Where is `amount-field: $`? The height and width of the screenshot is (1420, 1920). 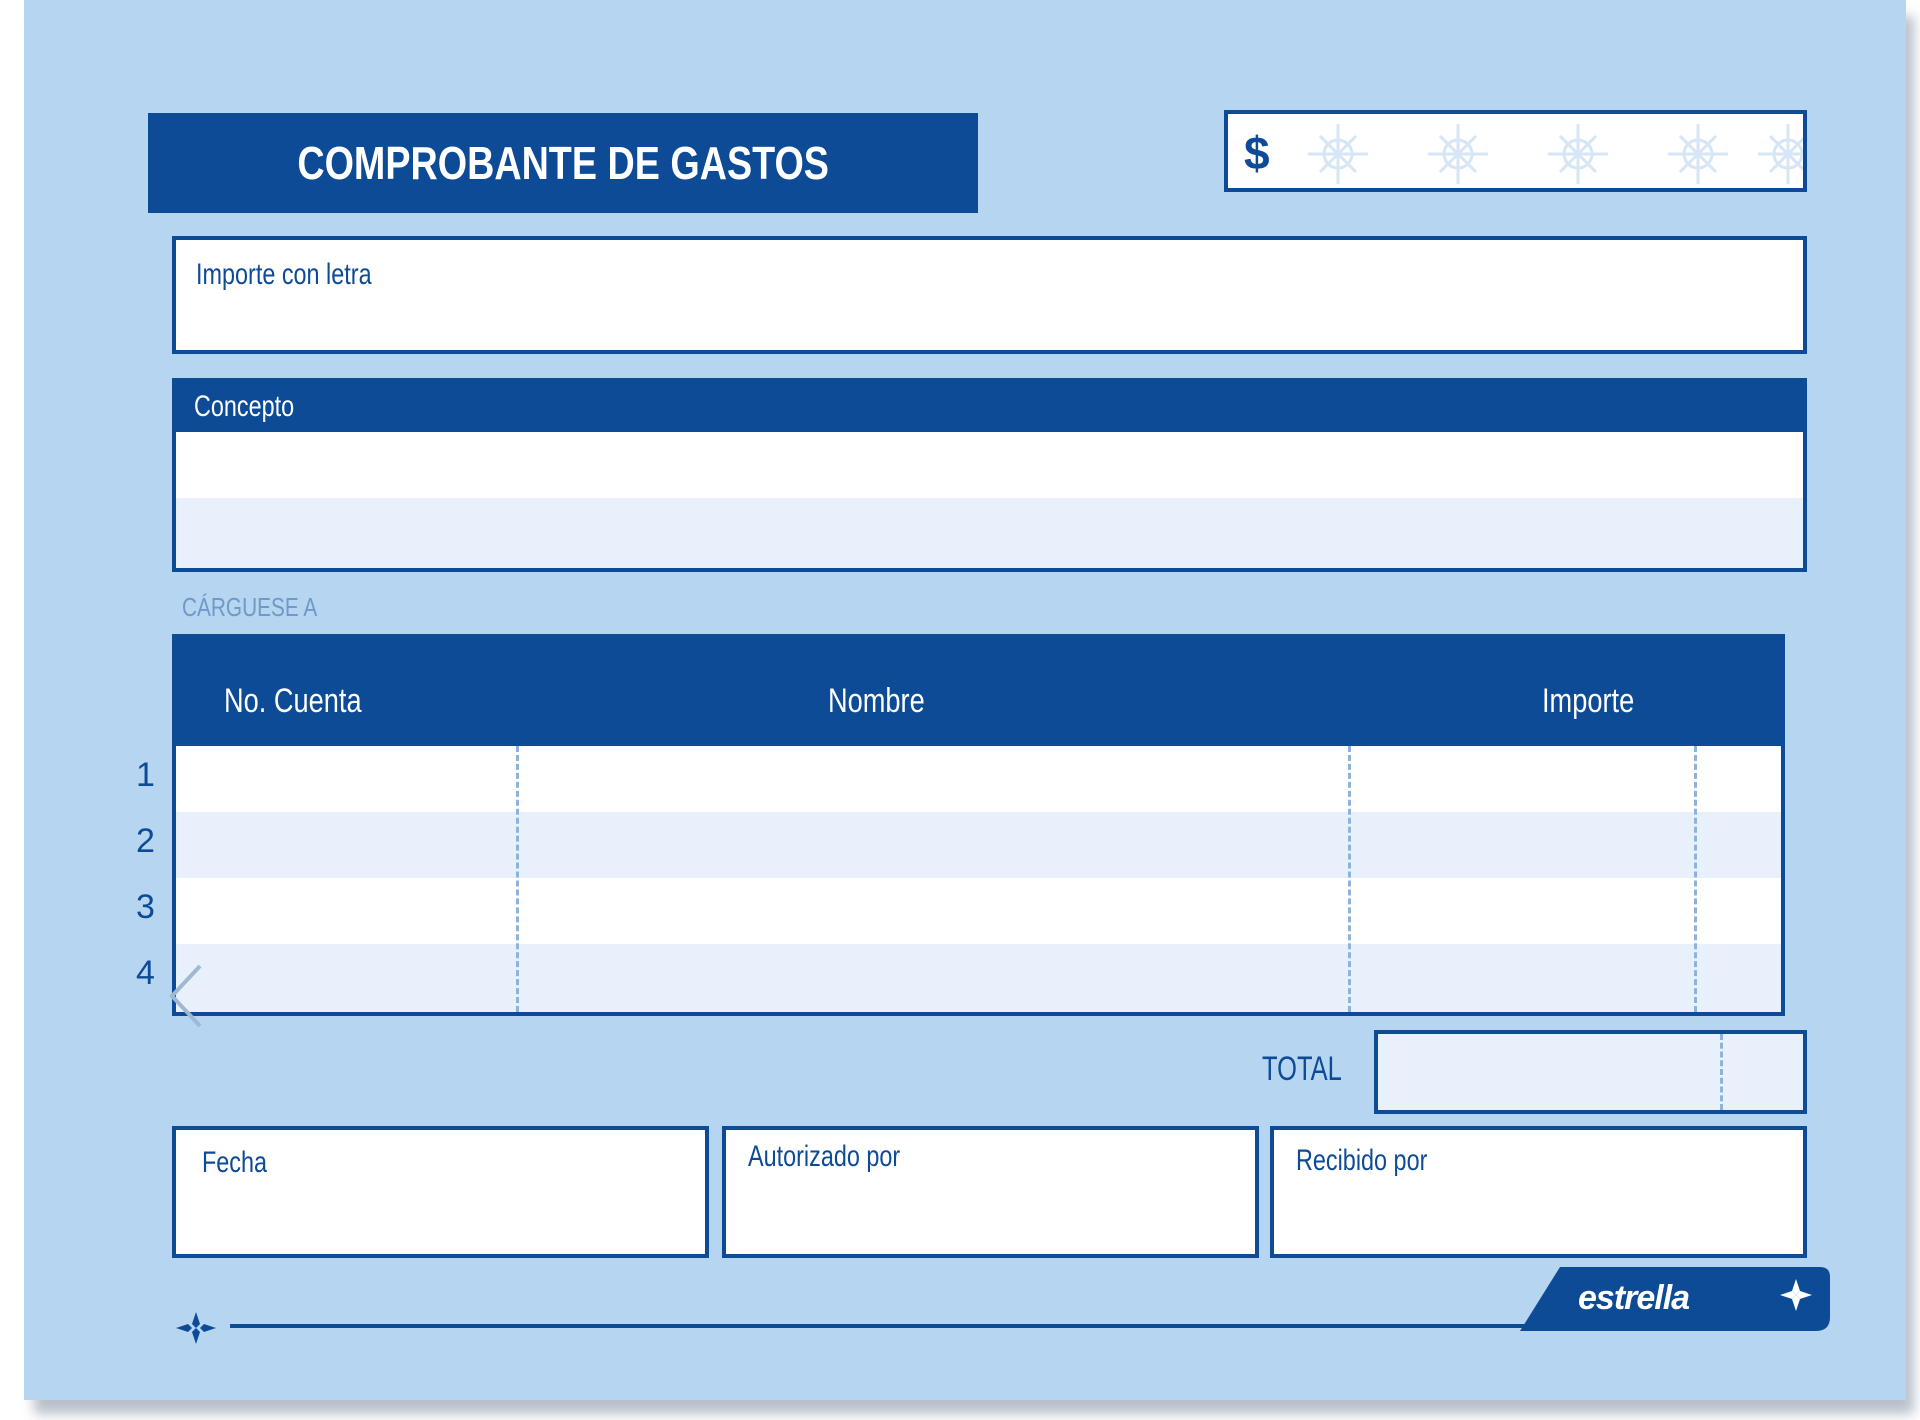 amount-field: $ is located at coordinates (1515, 151).